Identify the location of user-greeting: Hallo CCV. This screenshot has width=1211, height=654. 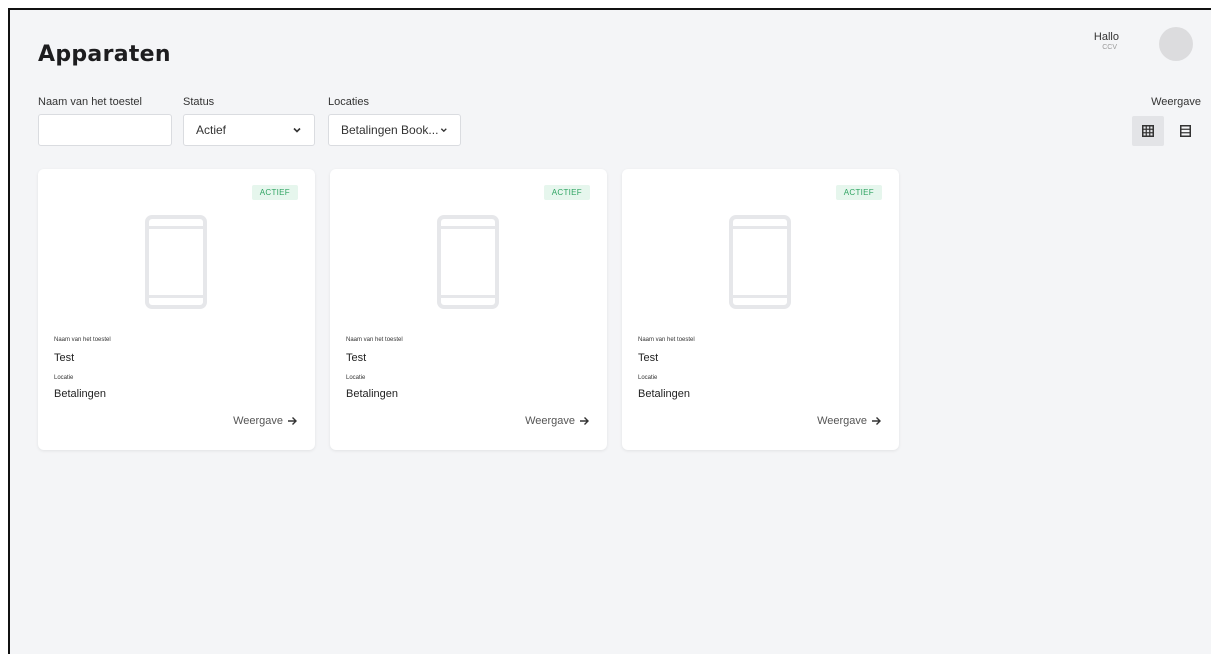
(1106, 41).